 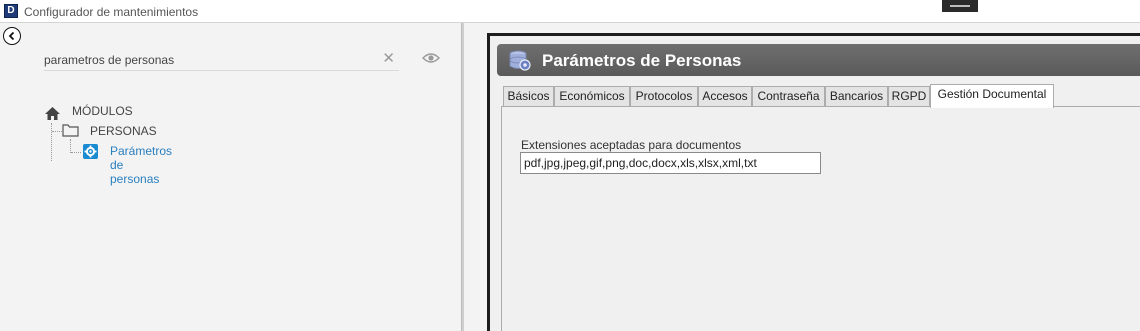 I want to click on tree-folder-personas: PERSONAS, so click(x=123, y=131).